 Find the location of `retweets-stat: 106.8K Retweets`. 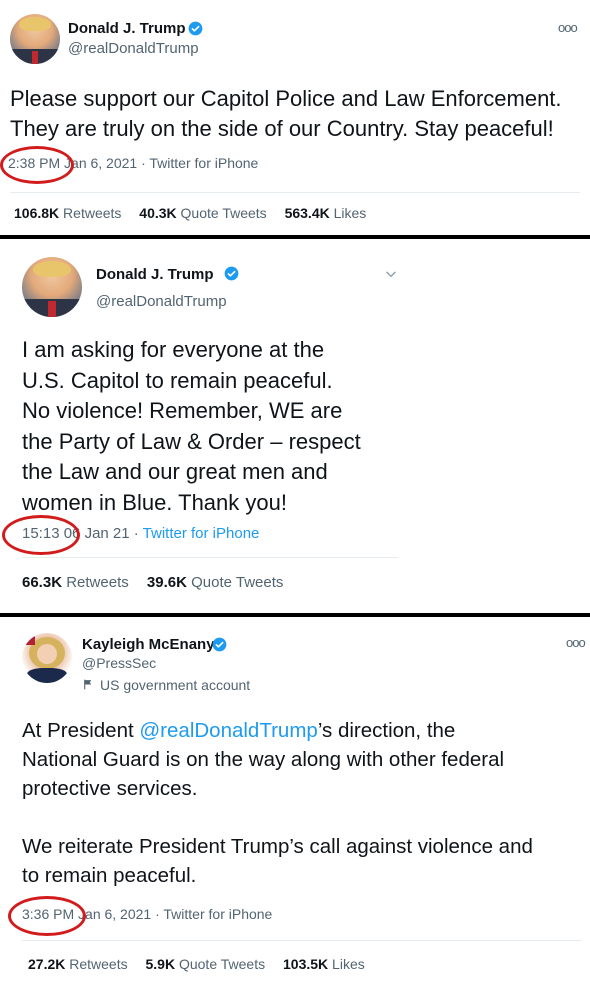

retweets-stat: 106.8K Retweets is located at coordinates (67, 213).